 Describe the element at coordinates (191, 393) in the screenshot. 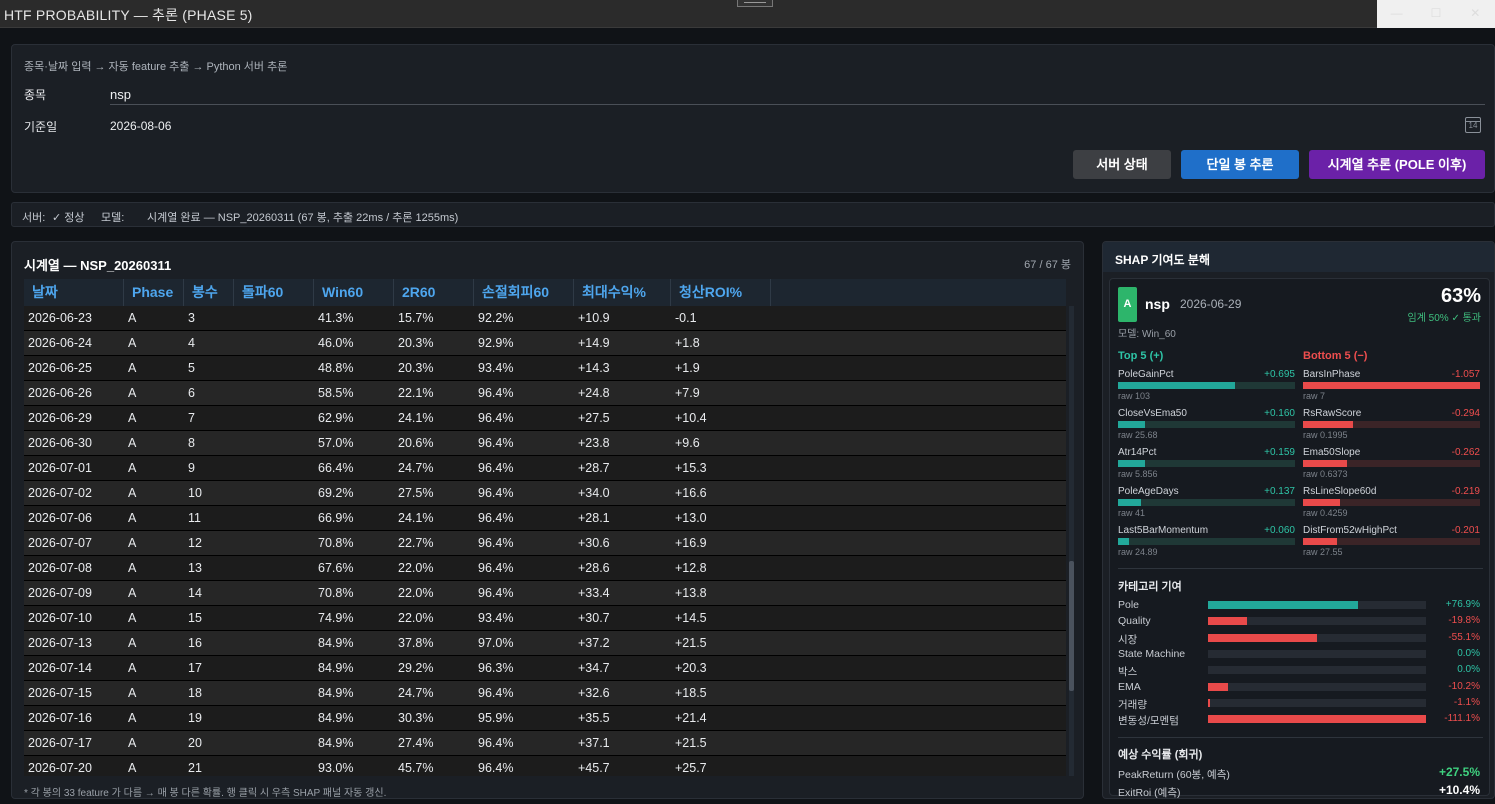

I see `table-cell: 6` at that location.